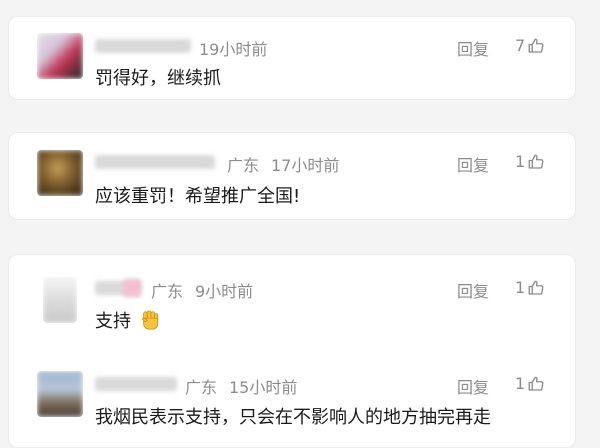 This screenshot has width=600, height=448. Describe the element at coordinates (224, 291) in the screenshot. I see `comment-time: 9小时前` at that location.